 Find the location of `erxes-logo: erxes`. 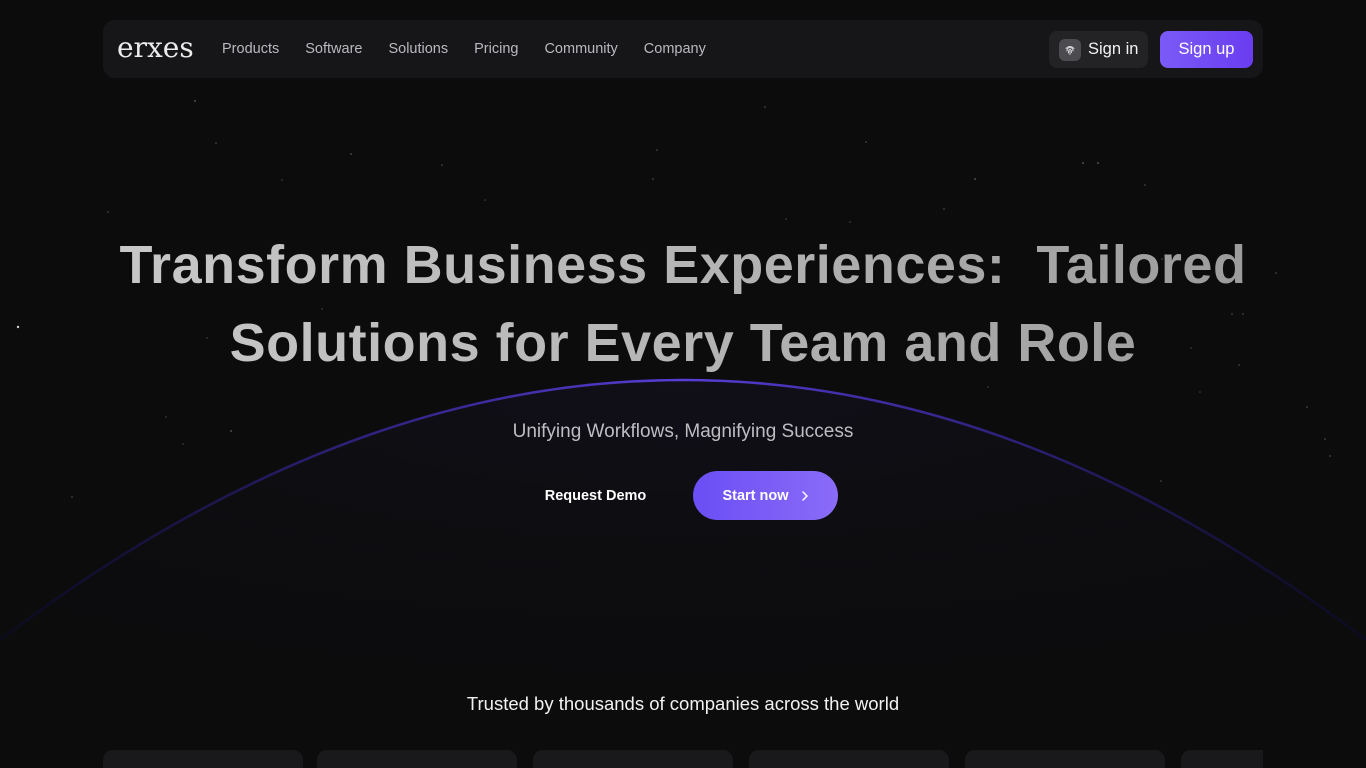

erxes-logo: erxes is located at coordinates (155, 48).